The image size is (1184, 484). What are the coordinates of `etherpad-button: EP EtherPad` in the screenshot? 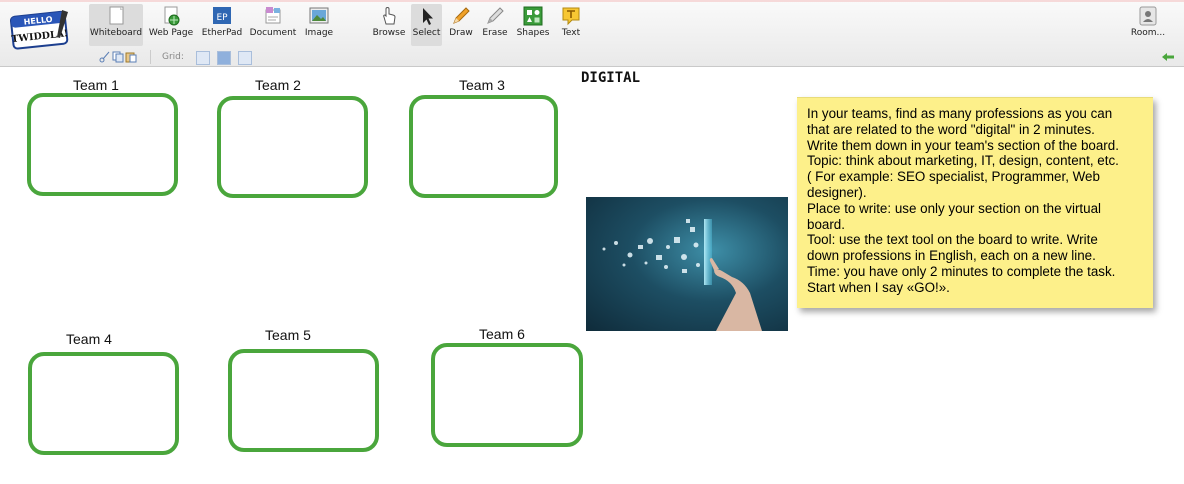 It's located at (222, 21).